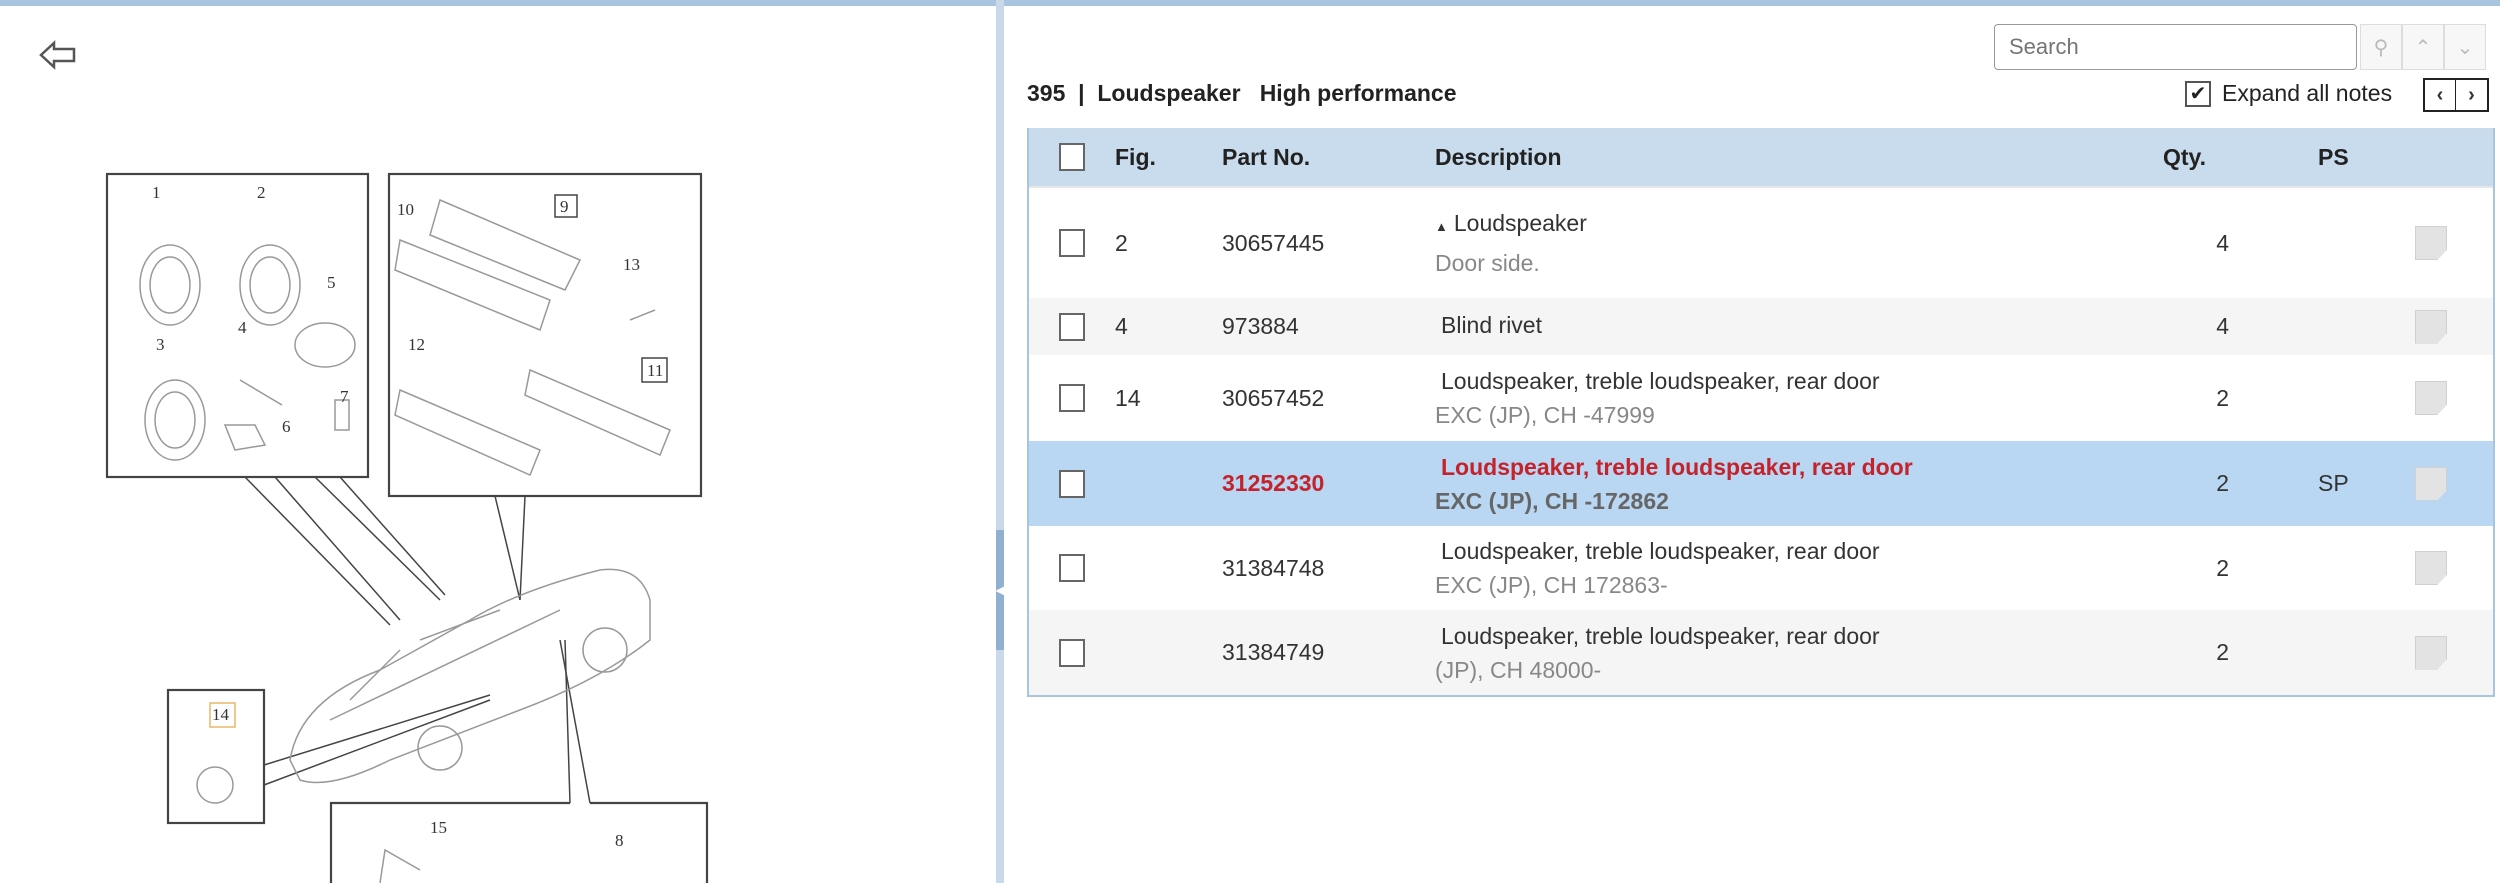 This screenshot has height=883, width=2500. I want to click on nav-buttons: ‹ ›, so click(2456, 95).